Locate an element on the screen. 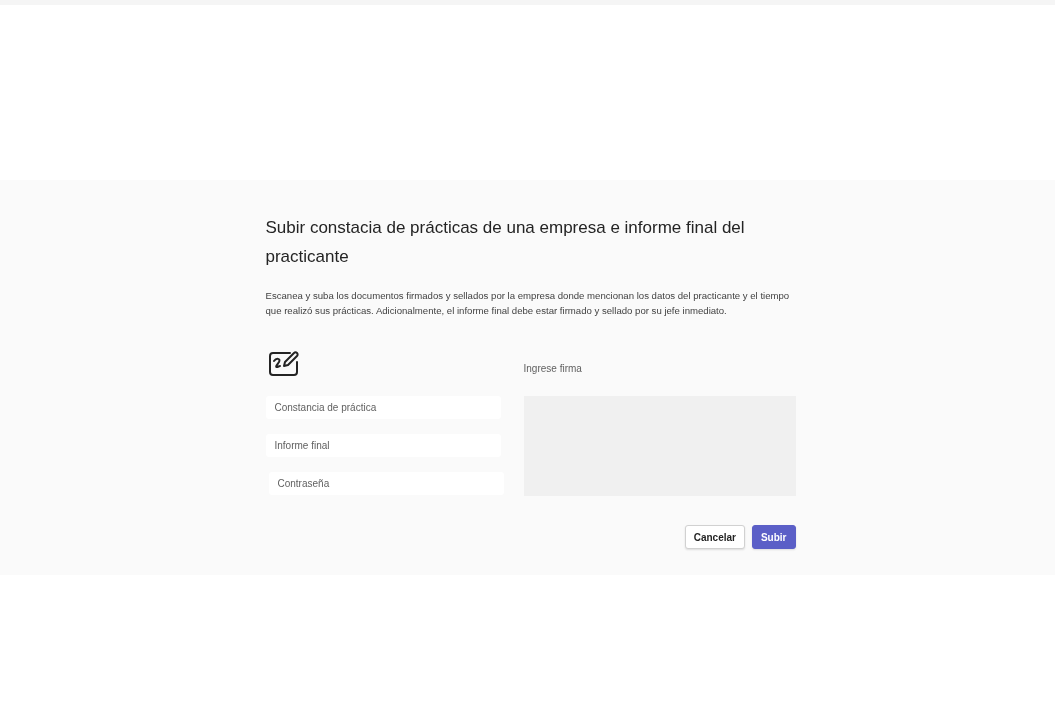 This screenshot has width=1055, height=704. password-field: Contraseña is located at coordinates (386, 483).